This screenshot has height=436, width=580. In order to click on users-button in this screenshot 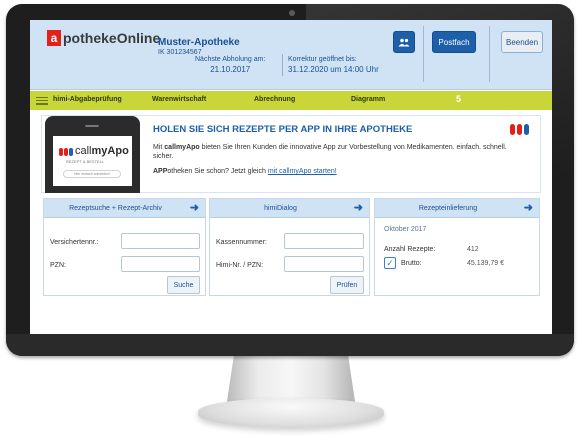, I will do `click(404, 42)`.